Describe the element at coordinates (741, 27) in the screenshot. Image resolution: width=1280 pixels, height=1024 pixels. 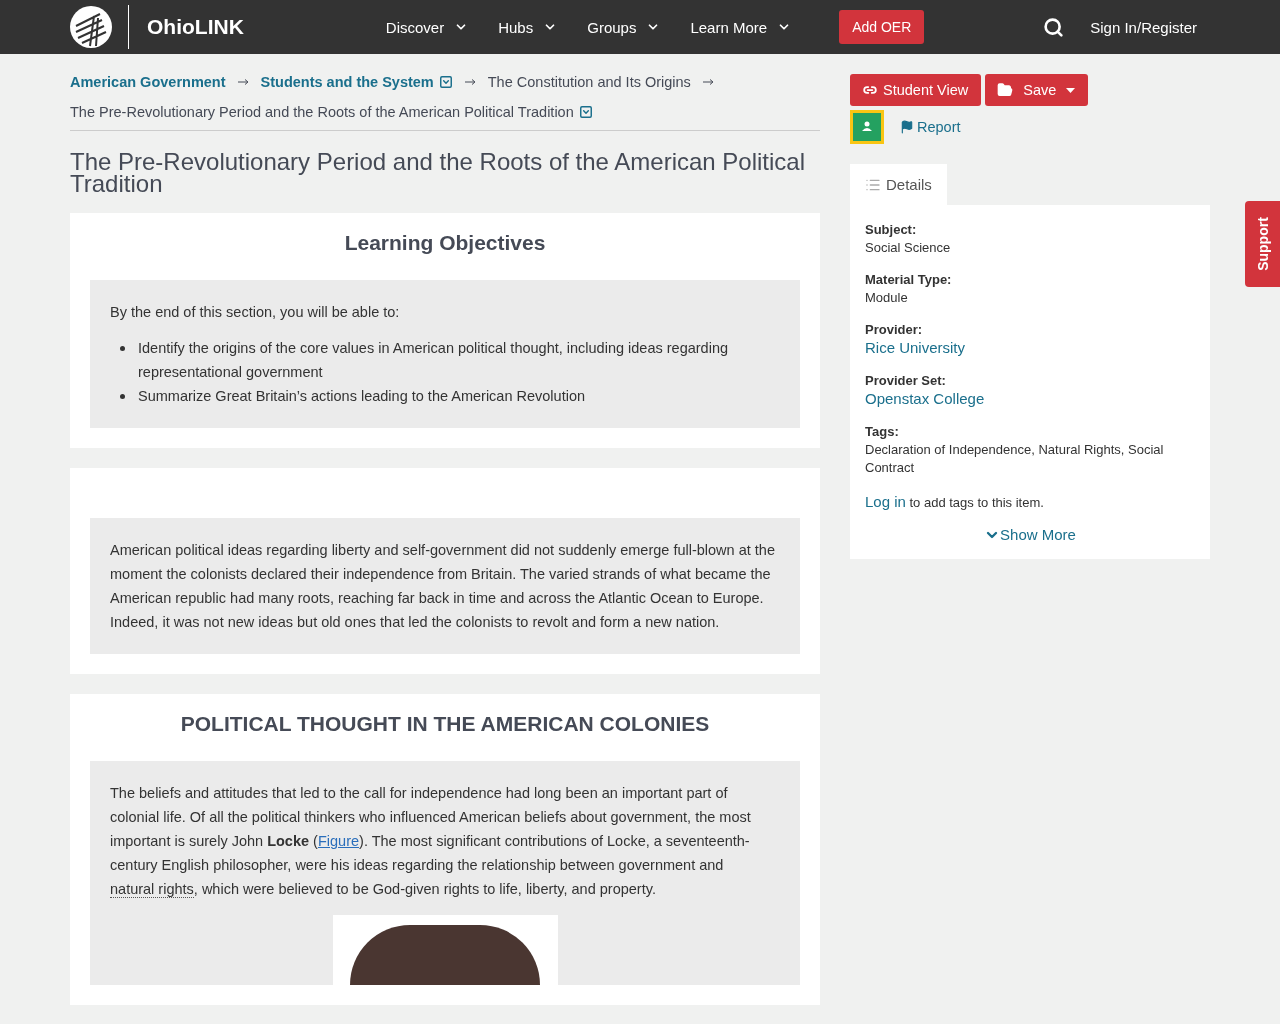
I see `nav-menu-item: Learn More` at that location.